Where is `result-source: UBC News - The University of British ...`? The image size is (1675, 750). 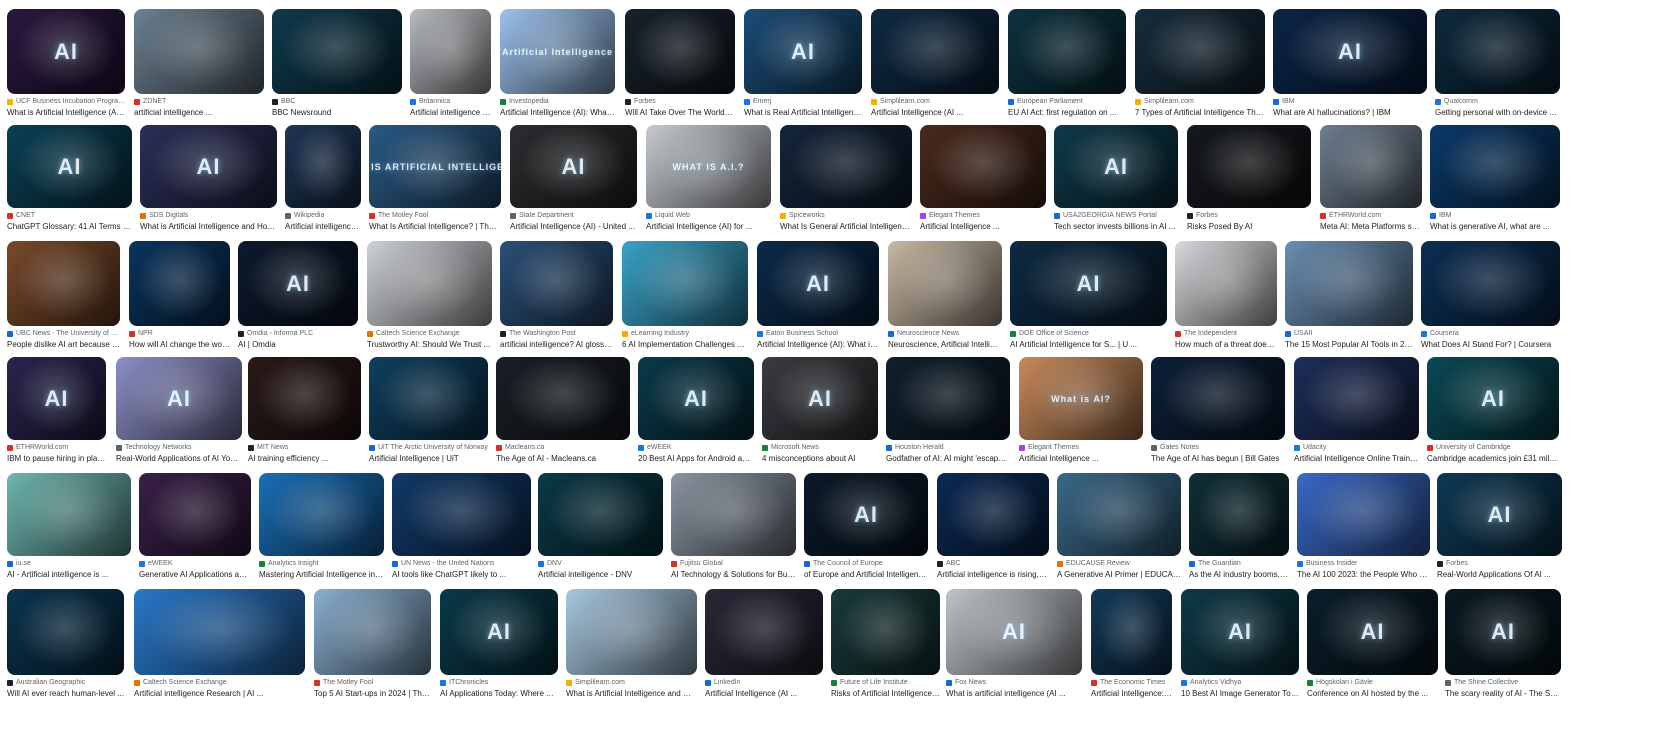
result-source: UBC News - The University of British ... is located at coordinates (63, 334).